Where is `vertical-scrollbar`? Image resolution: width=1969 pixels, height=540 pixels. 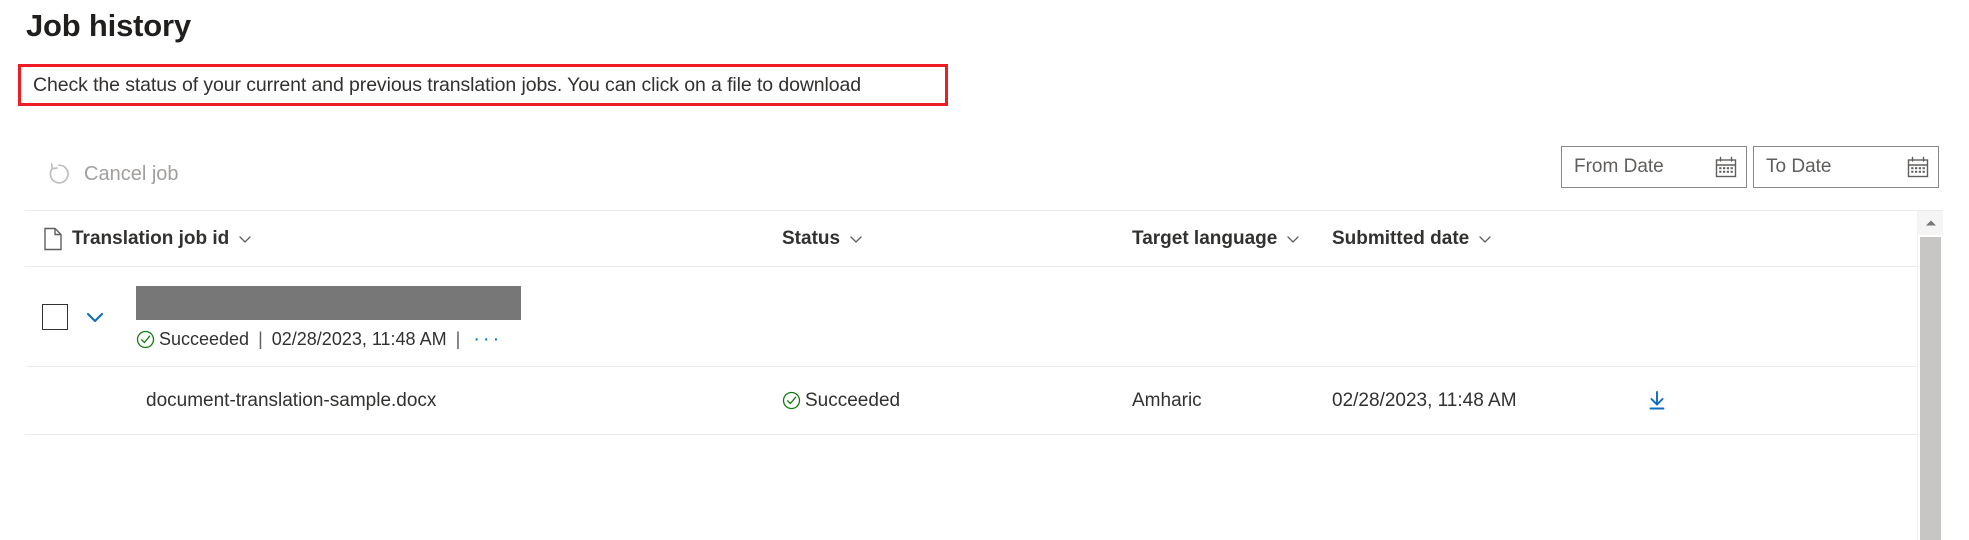
vertical-scrollbar is located at coordinates (1930, 375).